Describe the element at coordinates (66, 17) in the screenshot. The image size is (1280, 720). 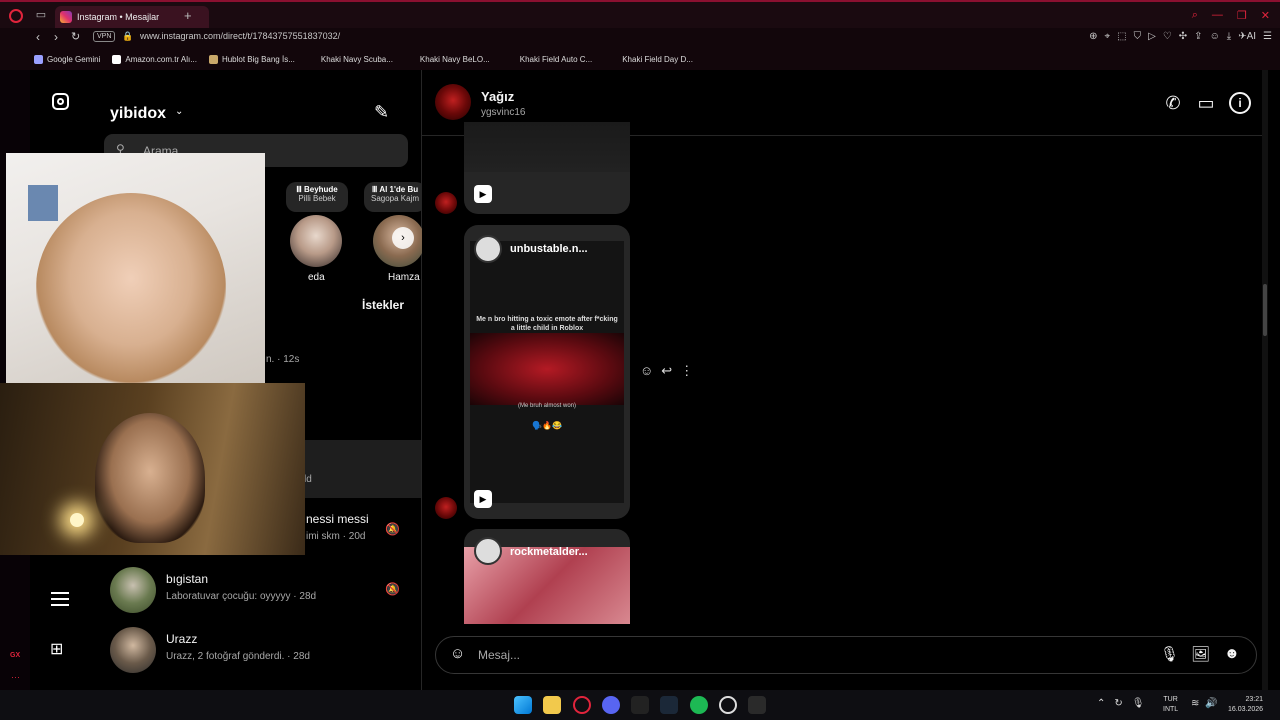
I see `instagram-favicon-icon` at that location.